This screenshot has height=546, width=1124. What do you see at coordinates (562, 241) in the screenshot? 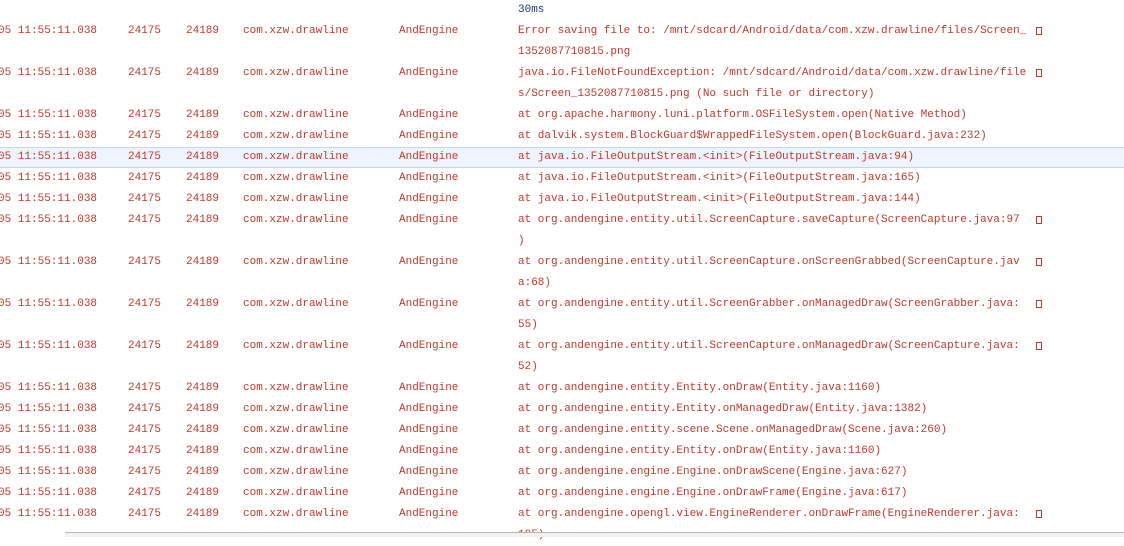
I see `log-row-wrapped-line: )` at bounding box center [562, 241].